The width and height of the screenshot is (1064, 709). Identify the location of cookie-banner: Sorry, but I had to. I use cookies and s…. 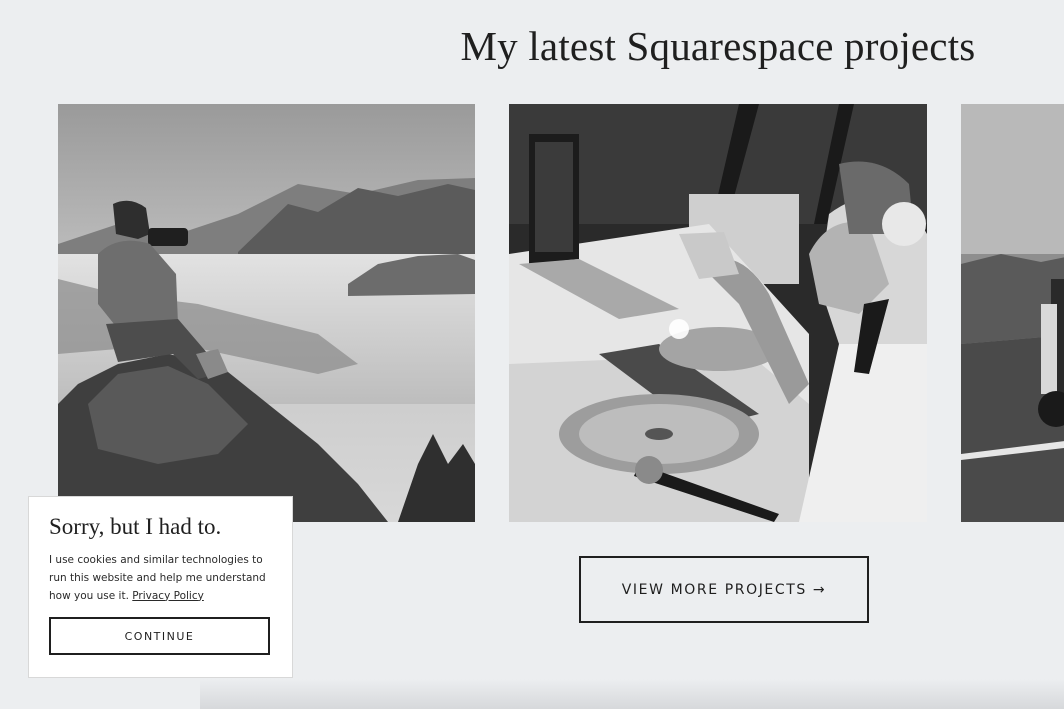
(160, 587).